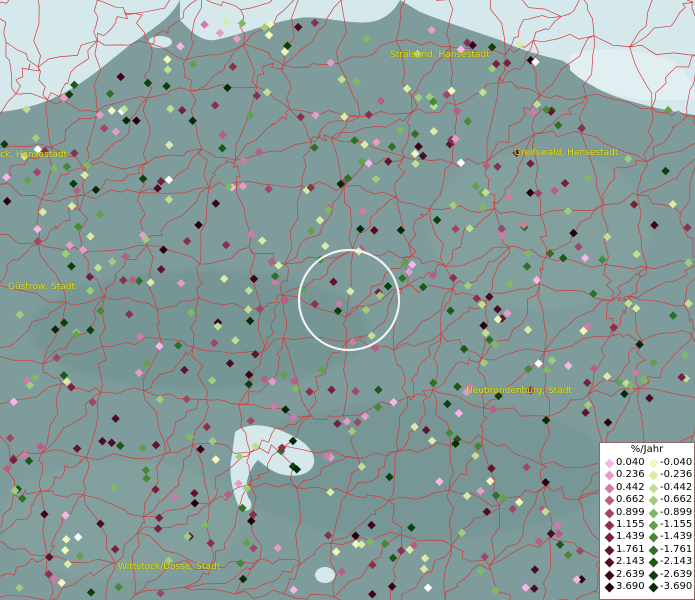 The width and height of the screenshot is (695, 600). Describe the element at coordinates (676, 475) in the screenshot. I see `legend-label-negative: -0.236` at that location.